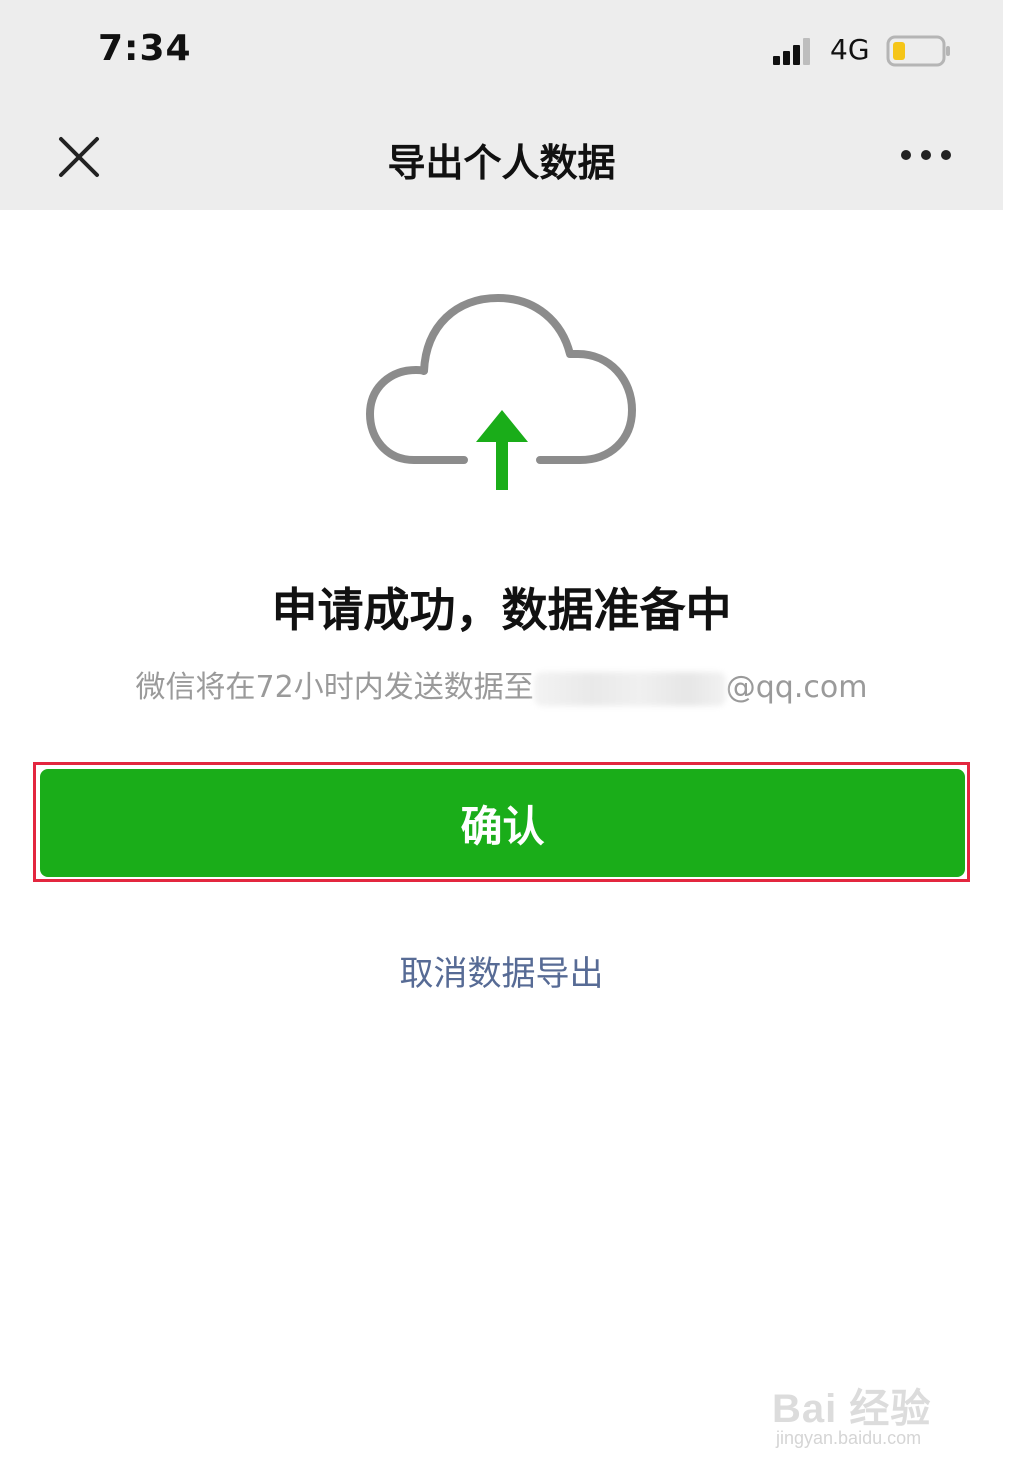 Image resolution: width=1009 pixels, height=1472 pixels. What do you see at coordinates (501, 392) in the screenshot?
I see `cloud-upload-icon` at bounding box center [501, 392].